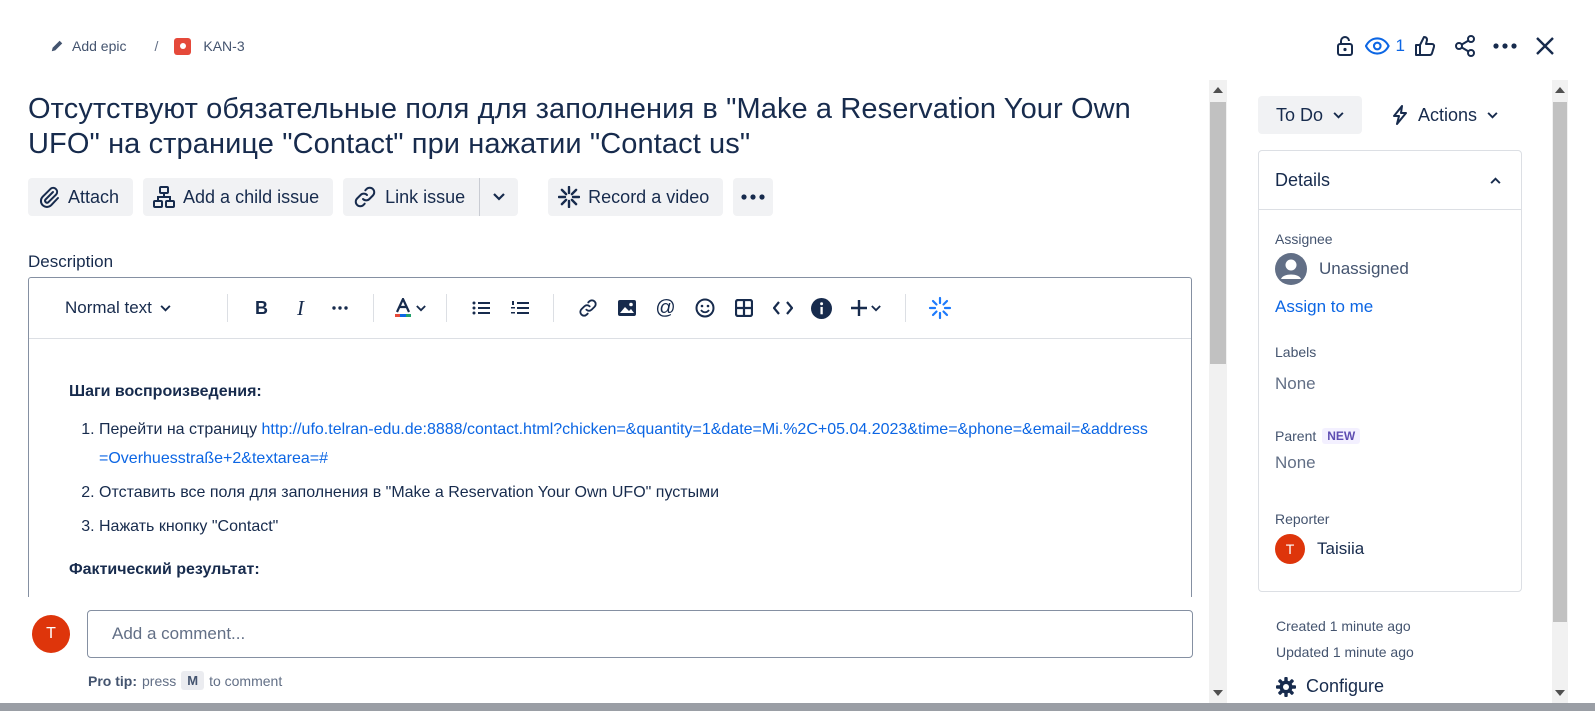 The image size is (1595, 723). Describe the element at coordinates (164, 569) in the screenshot. I see `actual-result-heading: Фактический результат:` at that location.